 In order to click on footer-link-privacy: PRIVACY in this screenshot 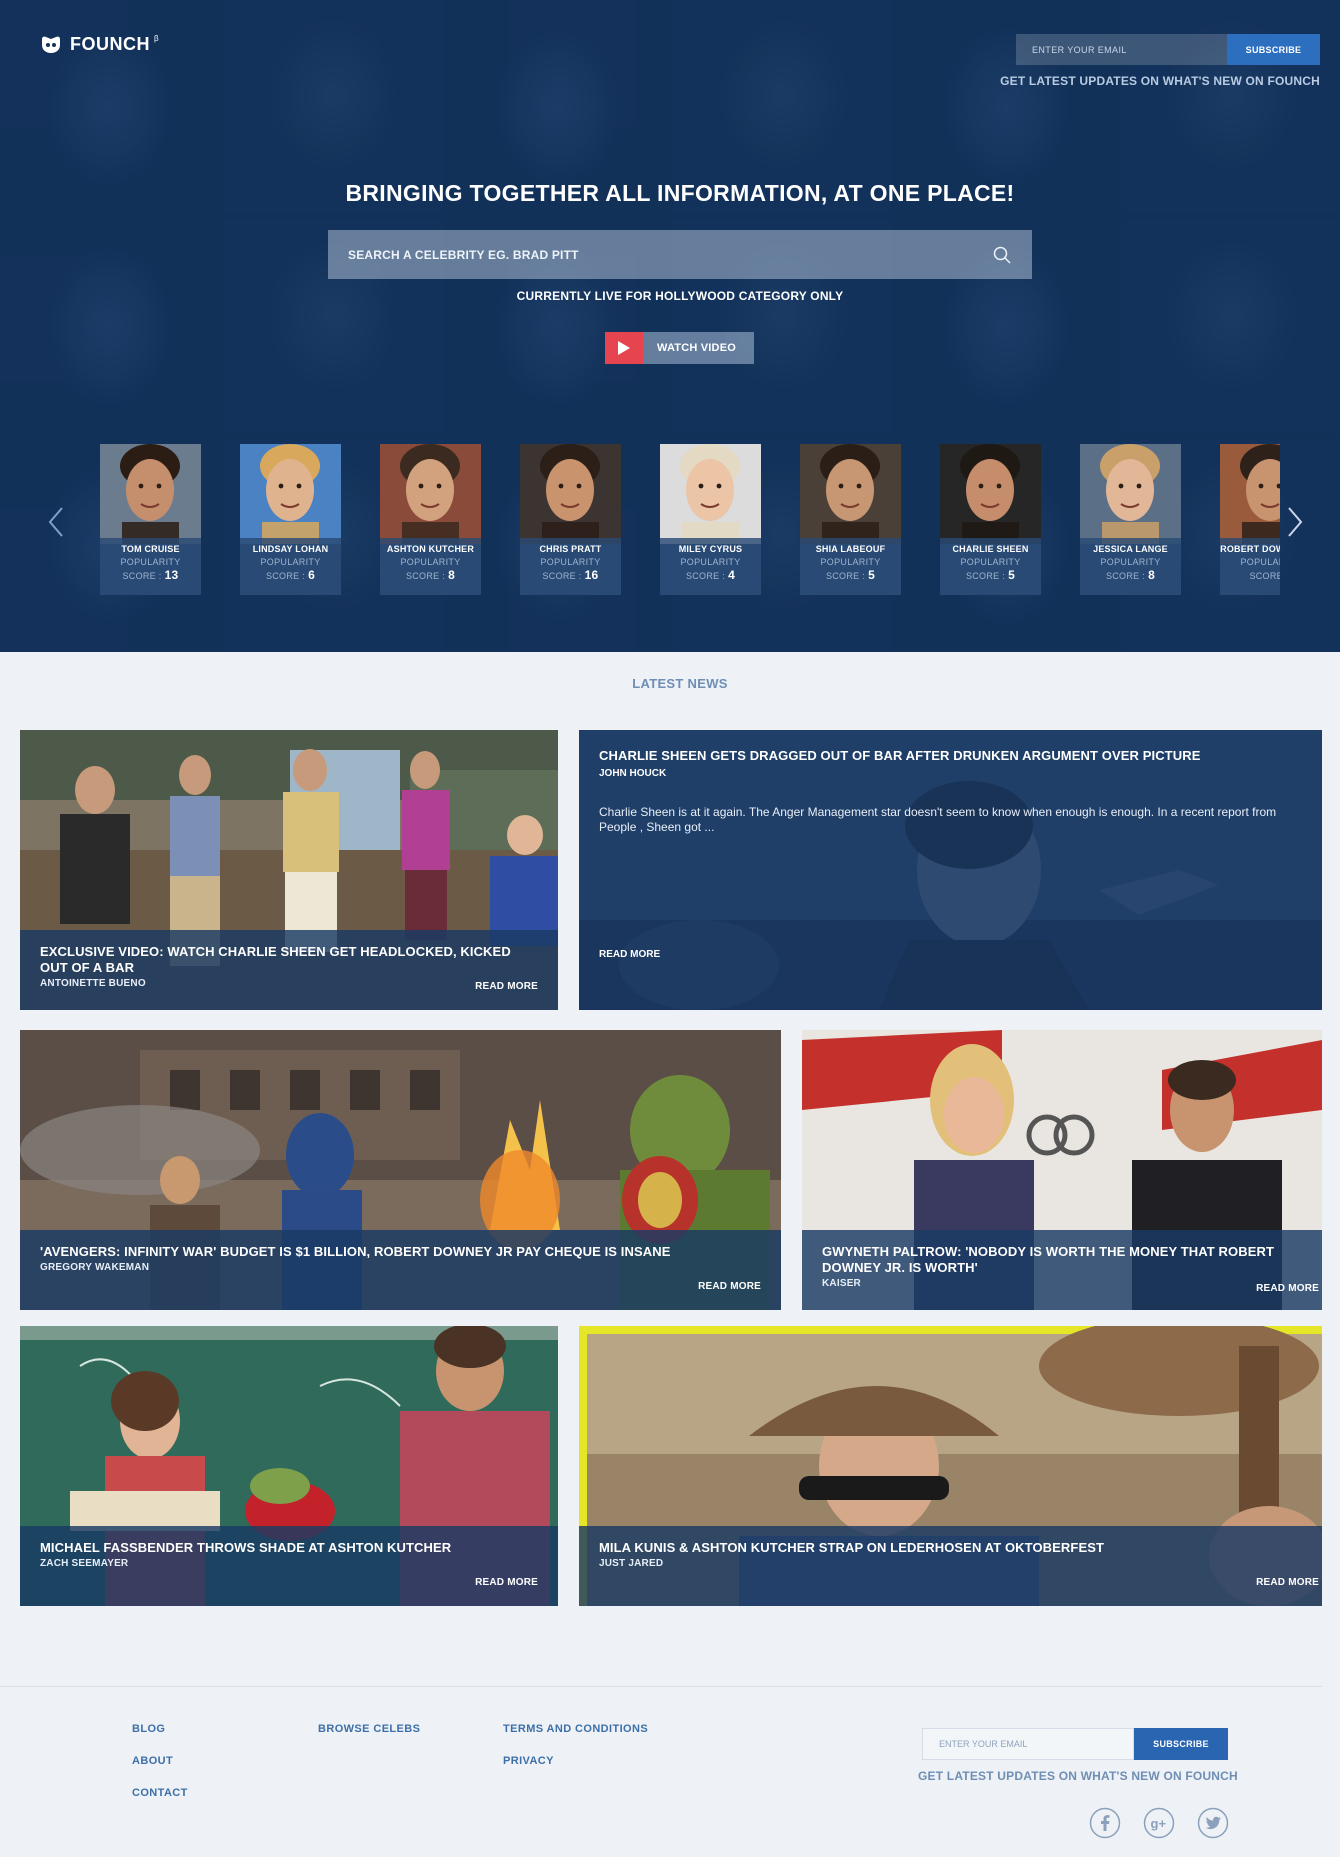, I will do `click(575, 1762)`.